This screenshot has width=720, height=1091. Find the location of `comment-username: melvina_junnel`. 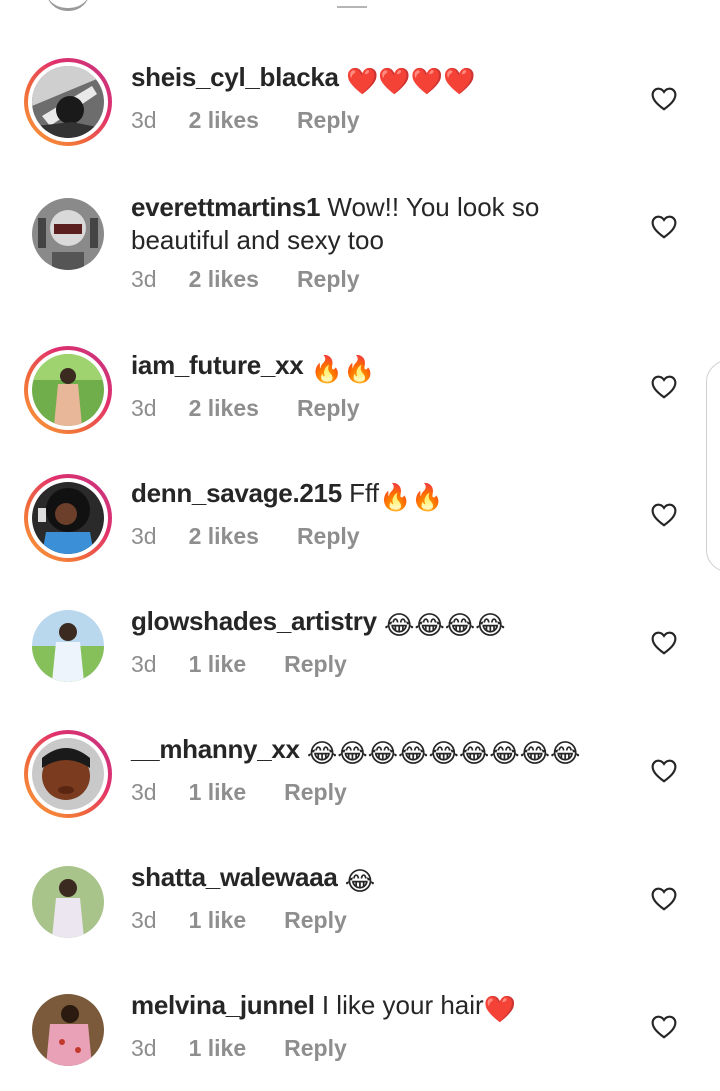

comment-username: melvina_junnel is located at coordinates (223, 1005).